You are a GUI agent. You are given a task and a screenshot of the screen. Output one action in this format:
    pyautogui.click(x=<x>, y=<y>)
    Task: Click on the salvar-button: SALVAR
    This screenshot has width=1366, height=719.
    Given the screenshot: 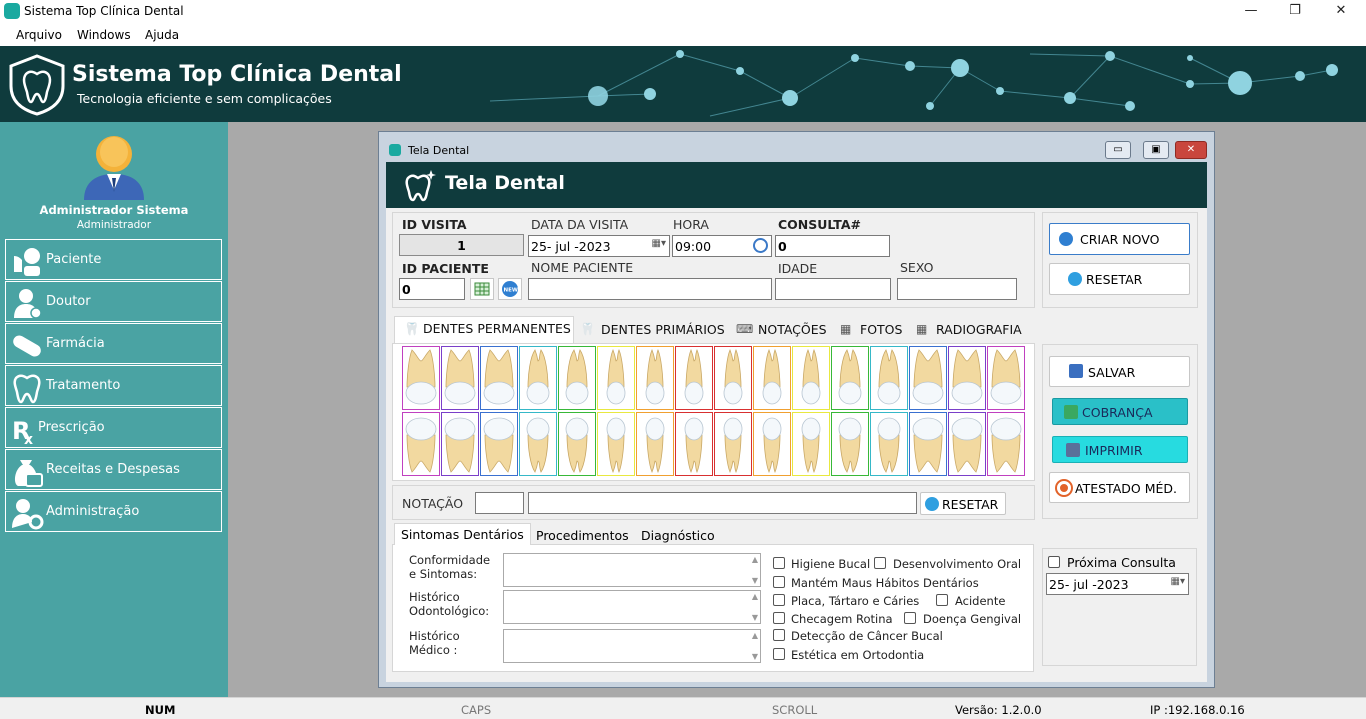 What is the action you would take?
    pyautogui.click(x=1119, y=371)
    